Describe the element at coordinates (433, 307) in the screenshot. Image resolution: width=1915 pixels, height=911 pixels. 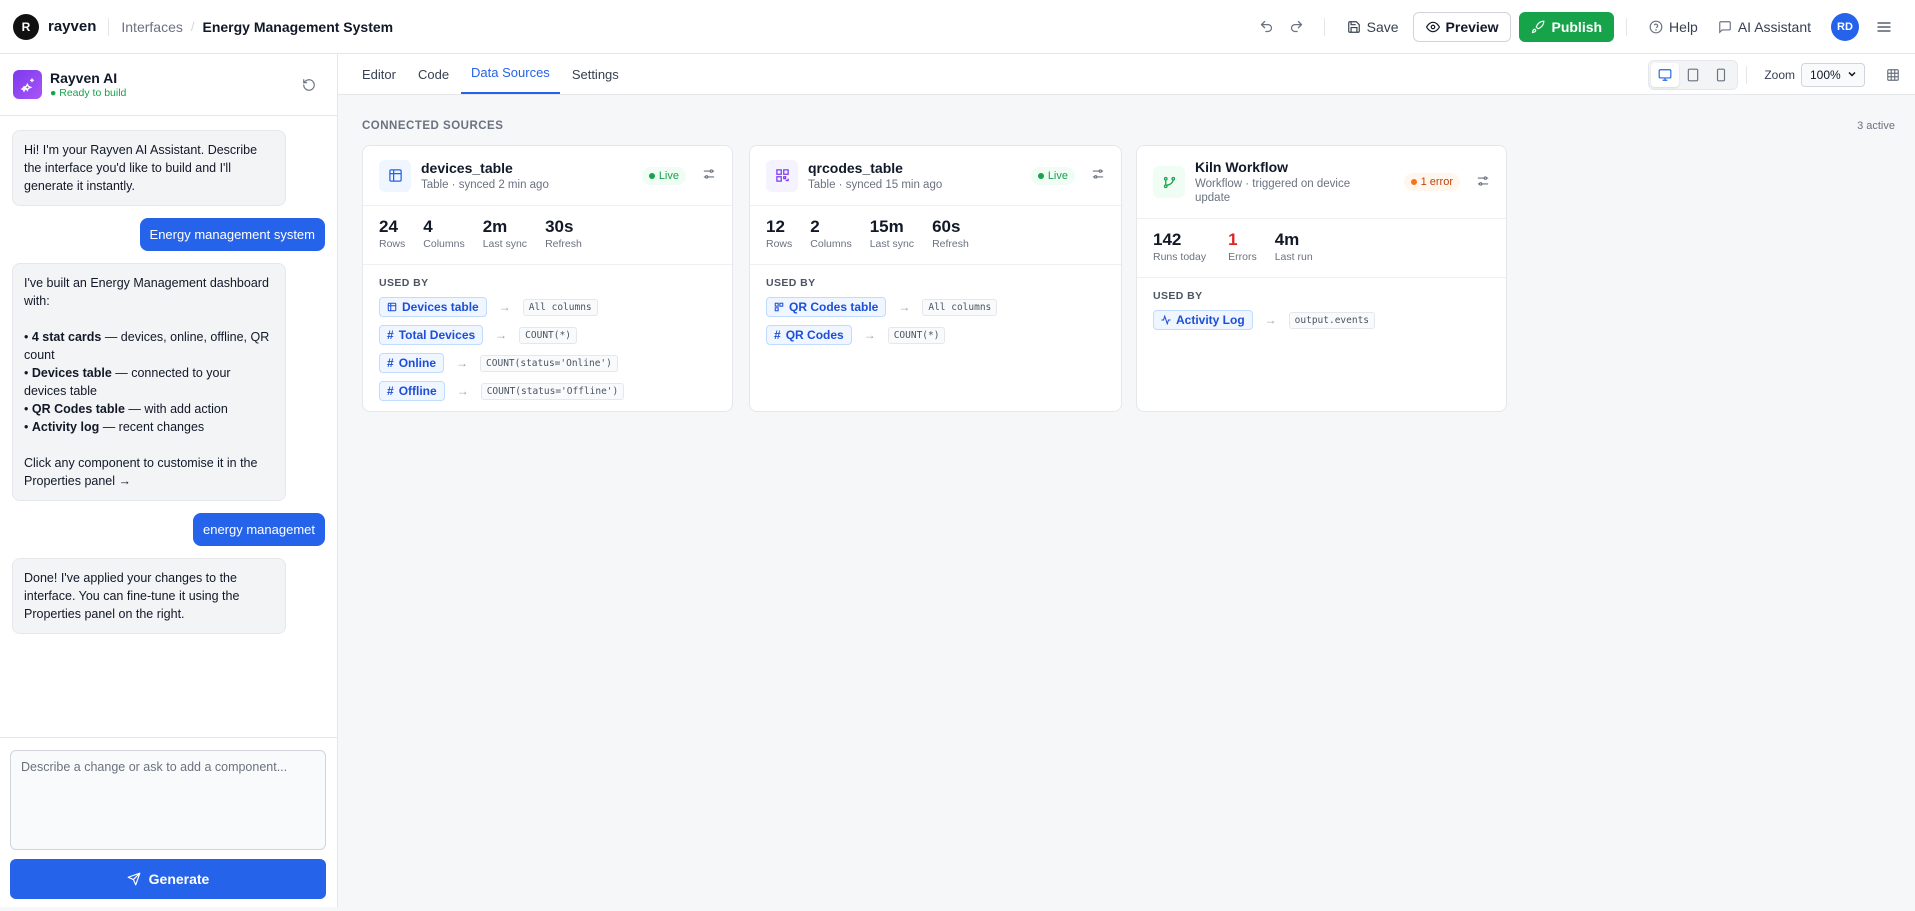
I see `component-chip: Devices table` at that location.